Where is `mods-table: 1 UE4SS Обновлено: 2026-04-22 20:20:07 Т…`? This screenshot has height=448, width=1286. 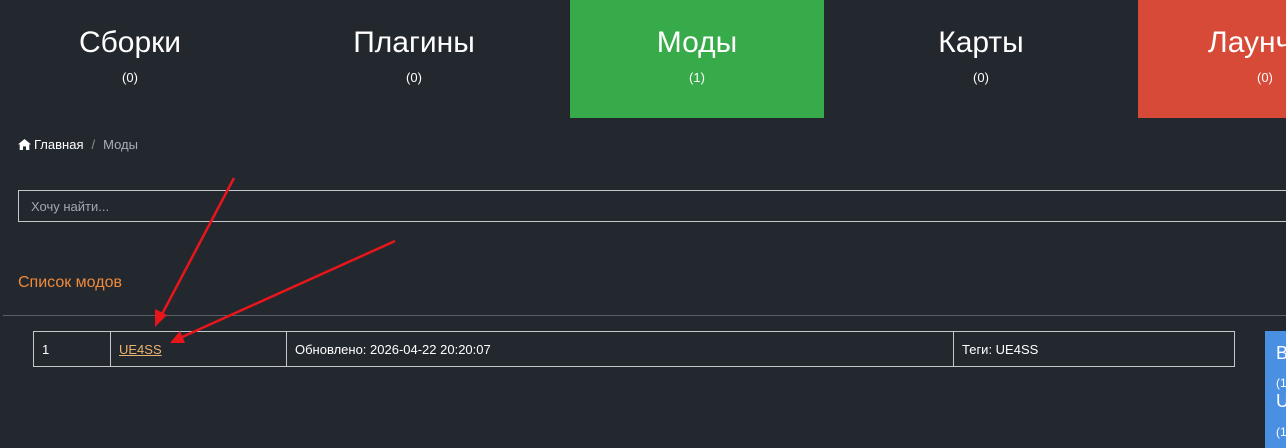
mods-table: 1 UE4SS Обновлено: 2026-04-22 20:20:07 Т… is located at coordinates (634, 349).